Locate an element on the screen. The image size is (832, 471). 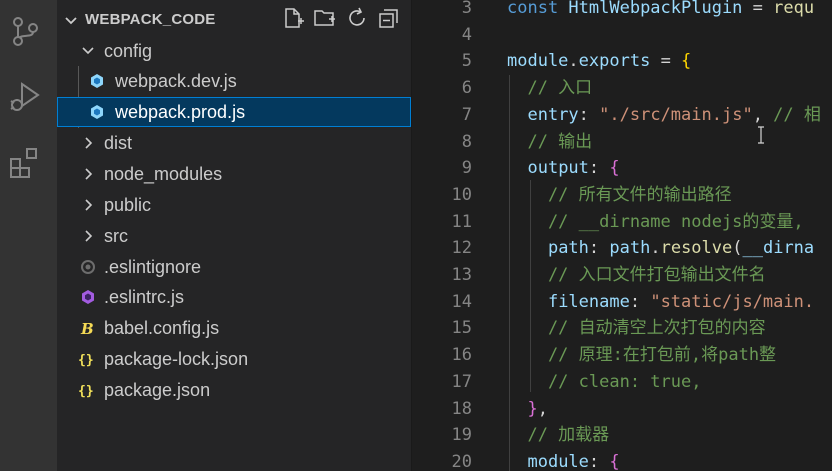
code-line: 7 entry: "./src/main.js", // 相 is located at coordinates (622, 115).